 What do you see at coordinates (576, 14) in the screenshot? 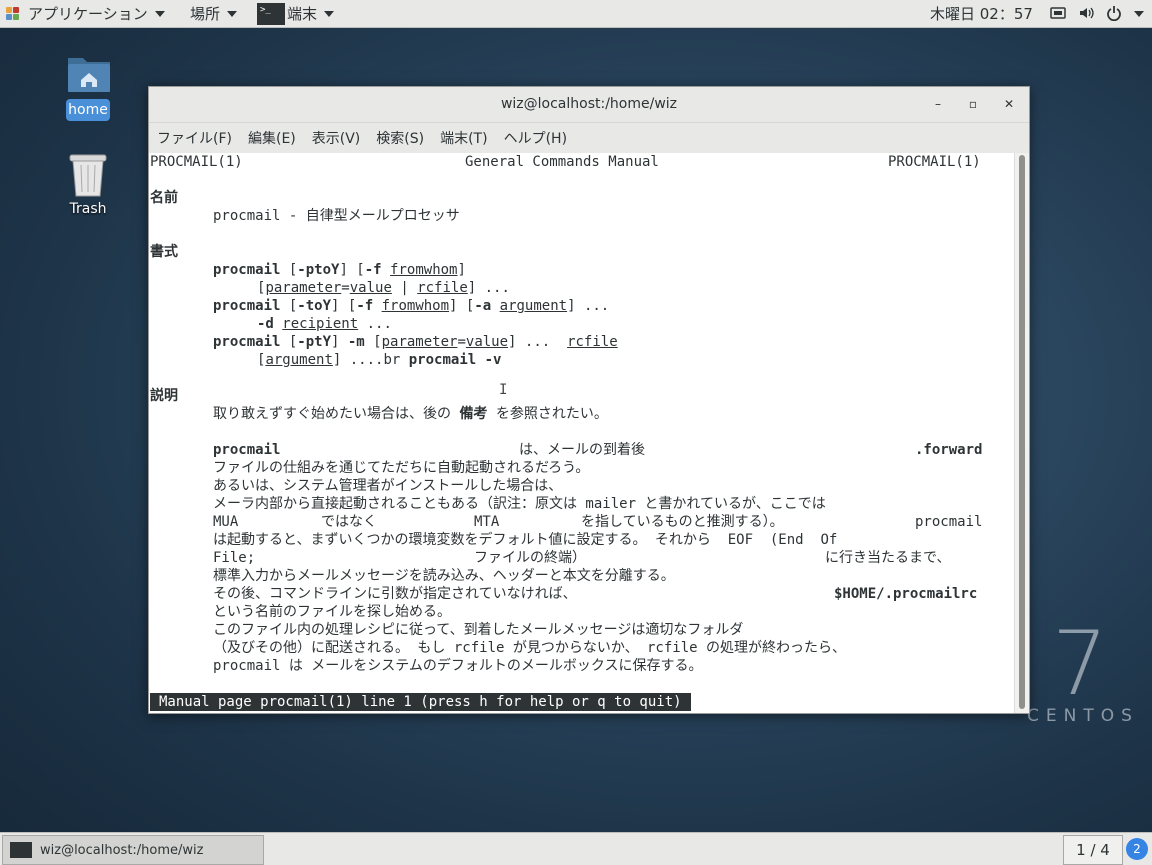
I see `top-panel: アプリケーション 場所 端末 木曜日 02：57` at bounding box center [576, 14].